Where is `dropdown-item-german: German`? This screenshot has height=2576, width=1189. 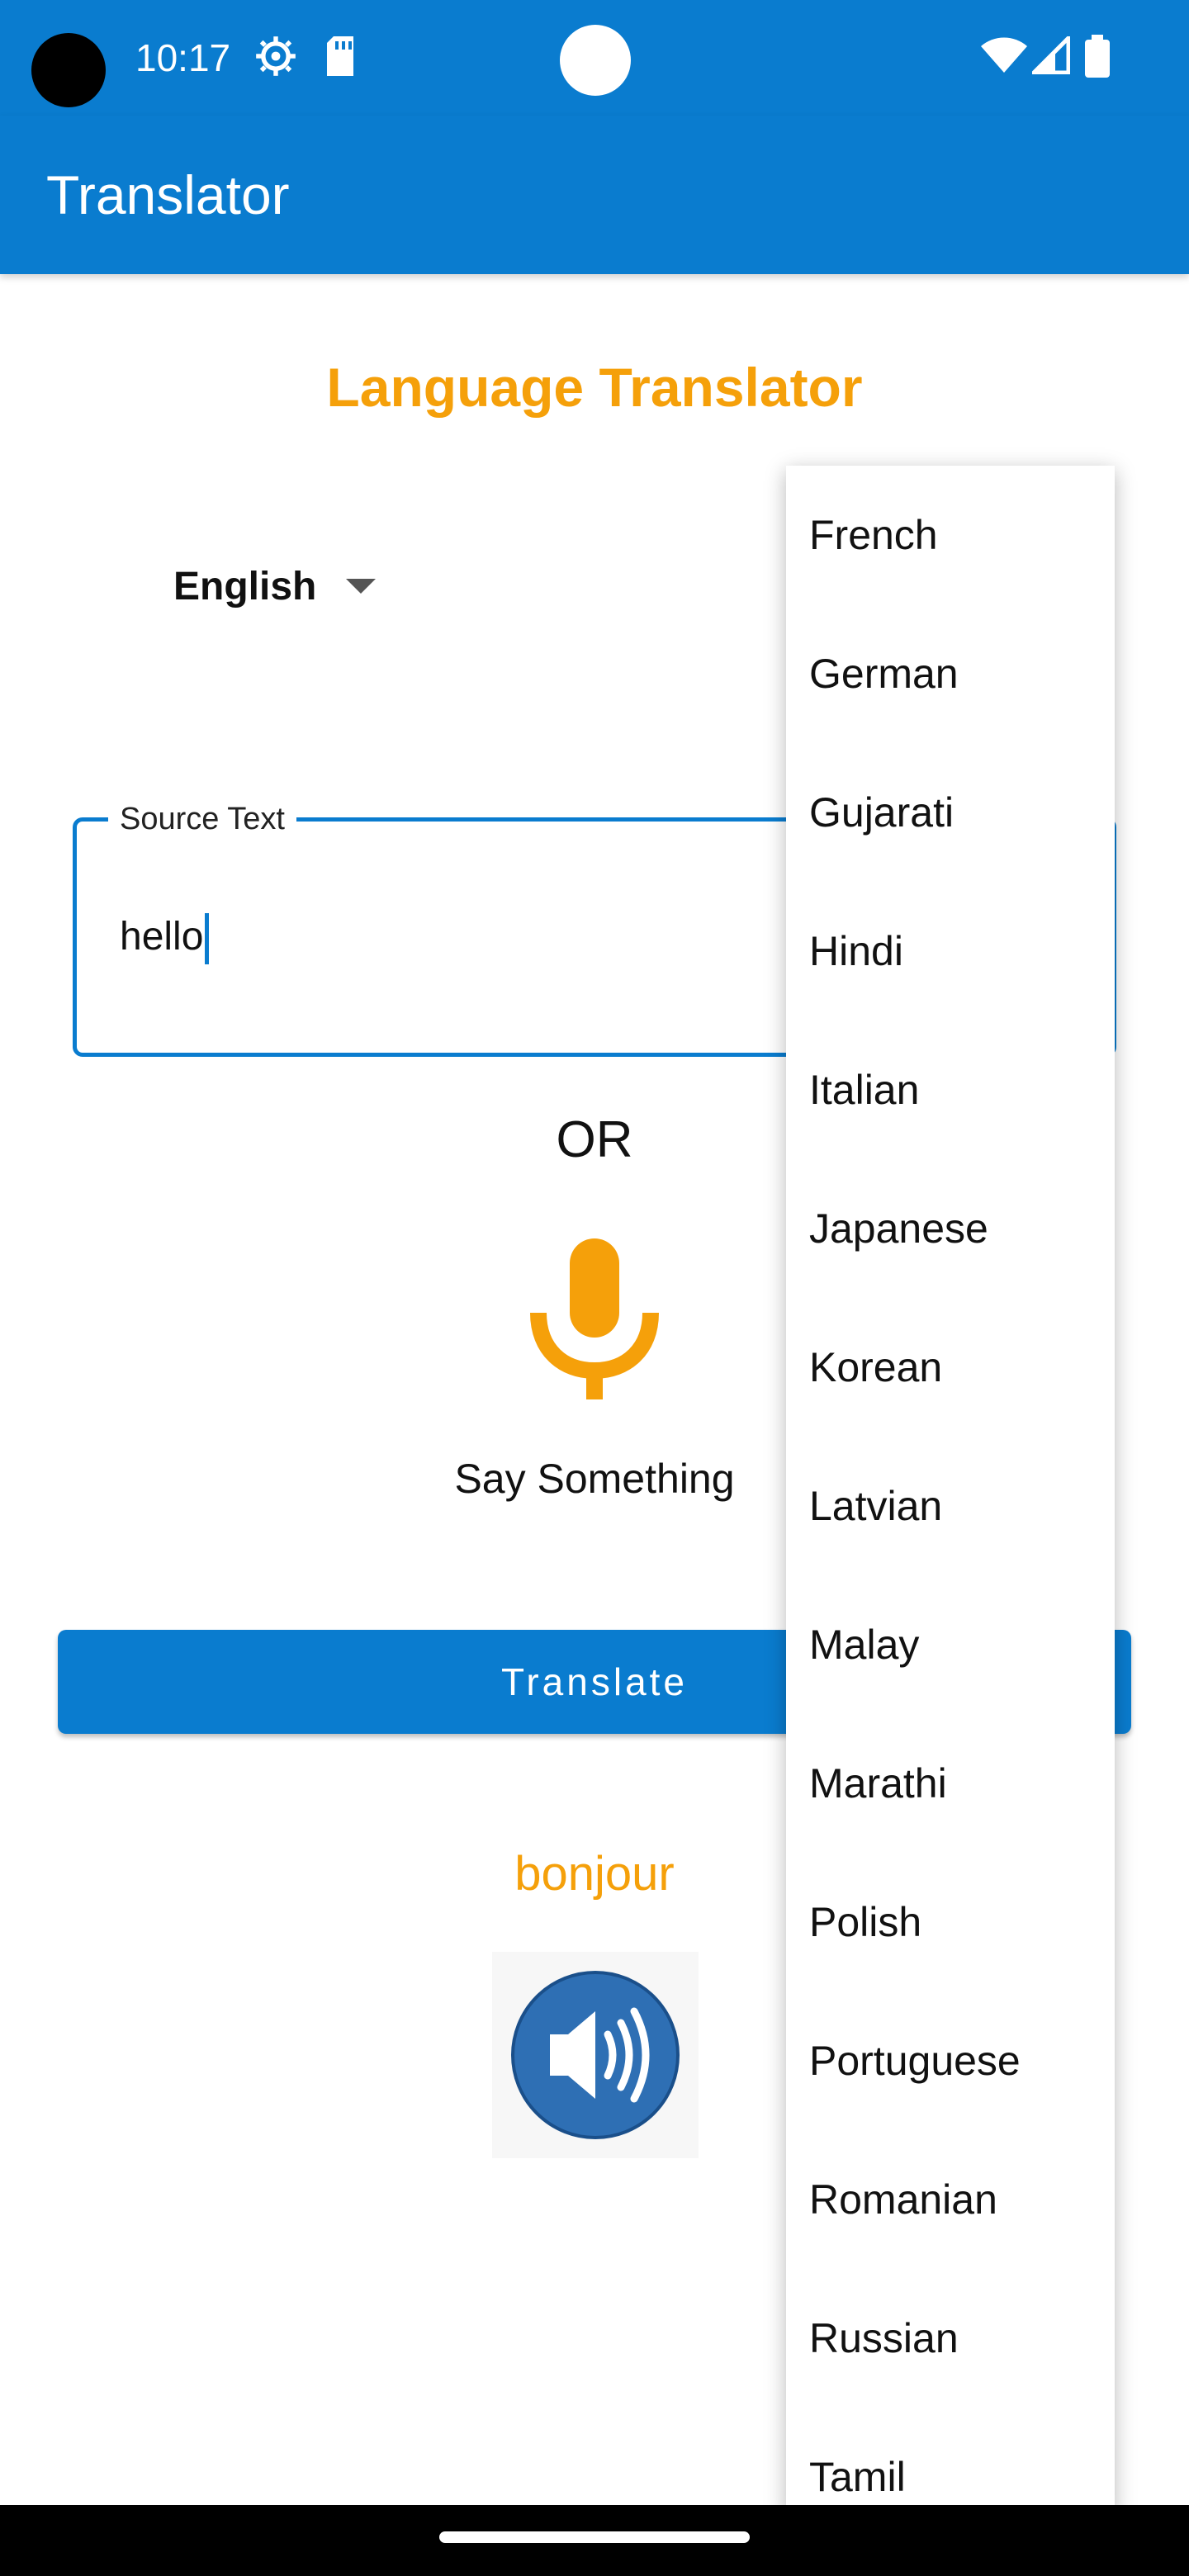
dropdown-item-german: German is located at coordinates (950, 673).